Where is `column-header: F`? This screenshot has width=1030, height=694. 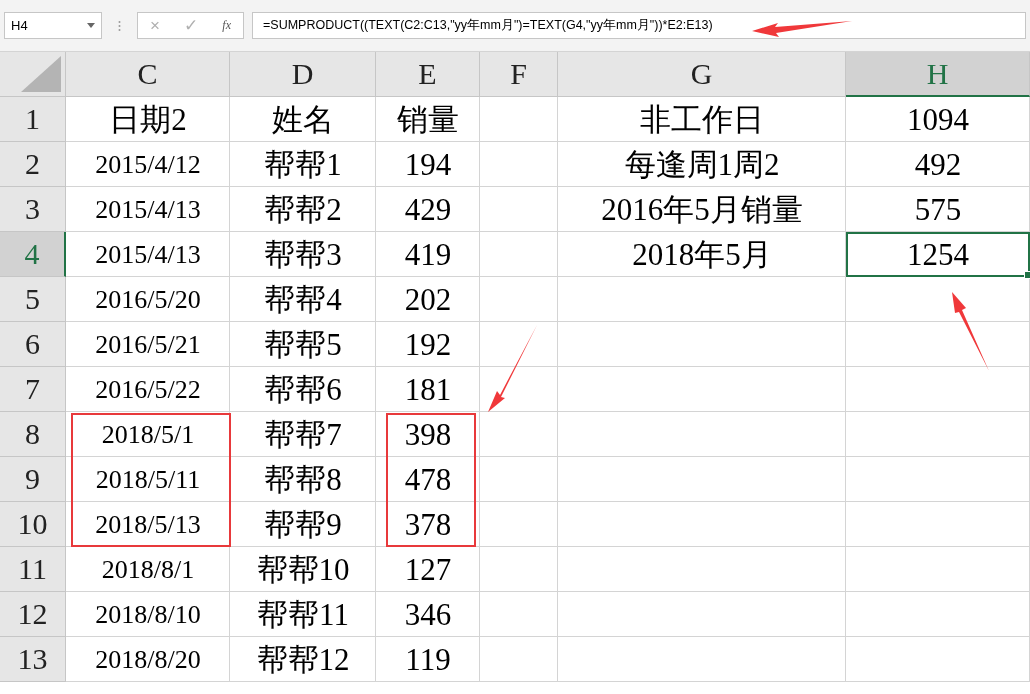
column-header: F is located at coordinates (519, 74).